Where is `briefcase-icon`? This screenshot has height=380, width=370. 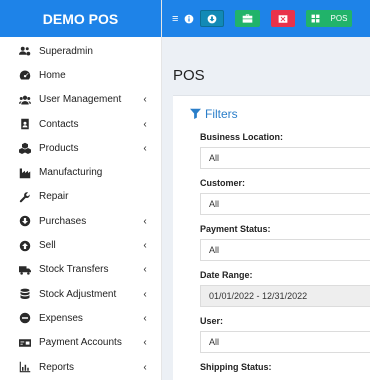 briefcase-icon is located at coordinates (248, 18).